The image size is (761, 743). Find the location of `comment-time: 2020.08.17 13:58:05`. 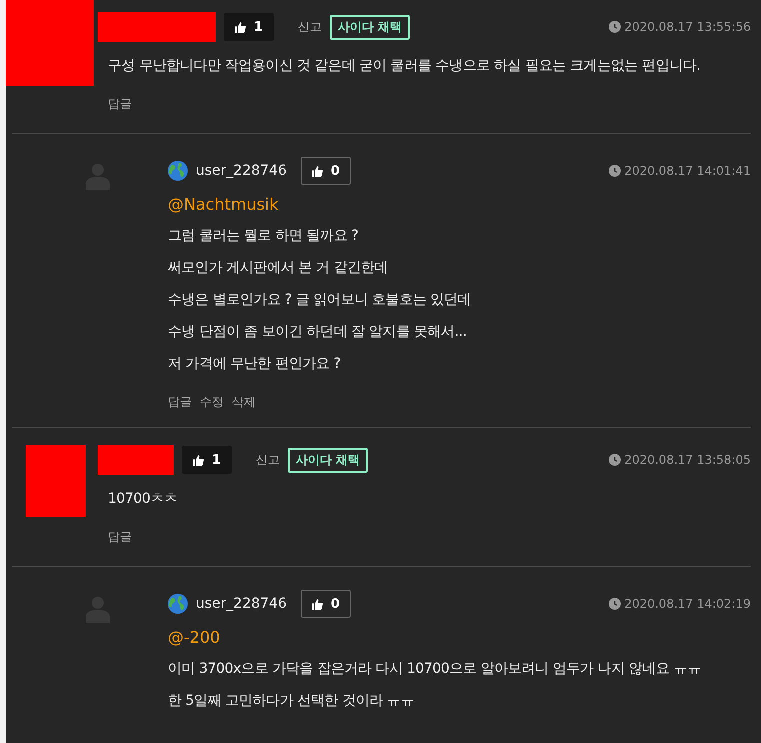

comment-time: 2020.08.17 13:58:05 is located at coordinates (687, 460).